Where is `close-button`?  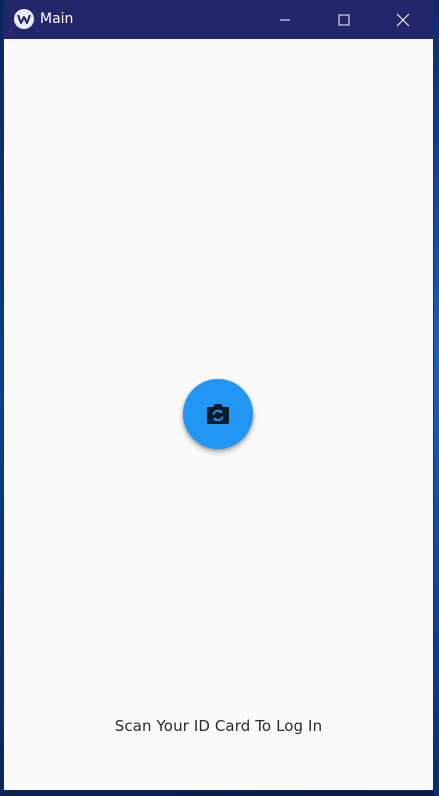 close-button is located at coordinates (403, 19).